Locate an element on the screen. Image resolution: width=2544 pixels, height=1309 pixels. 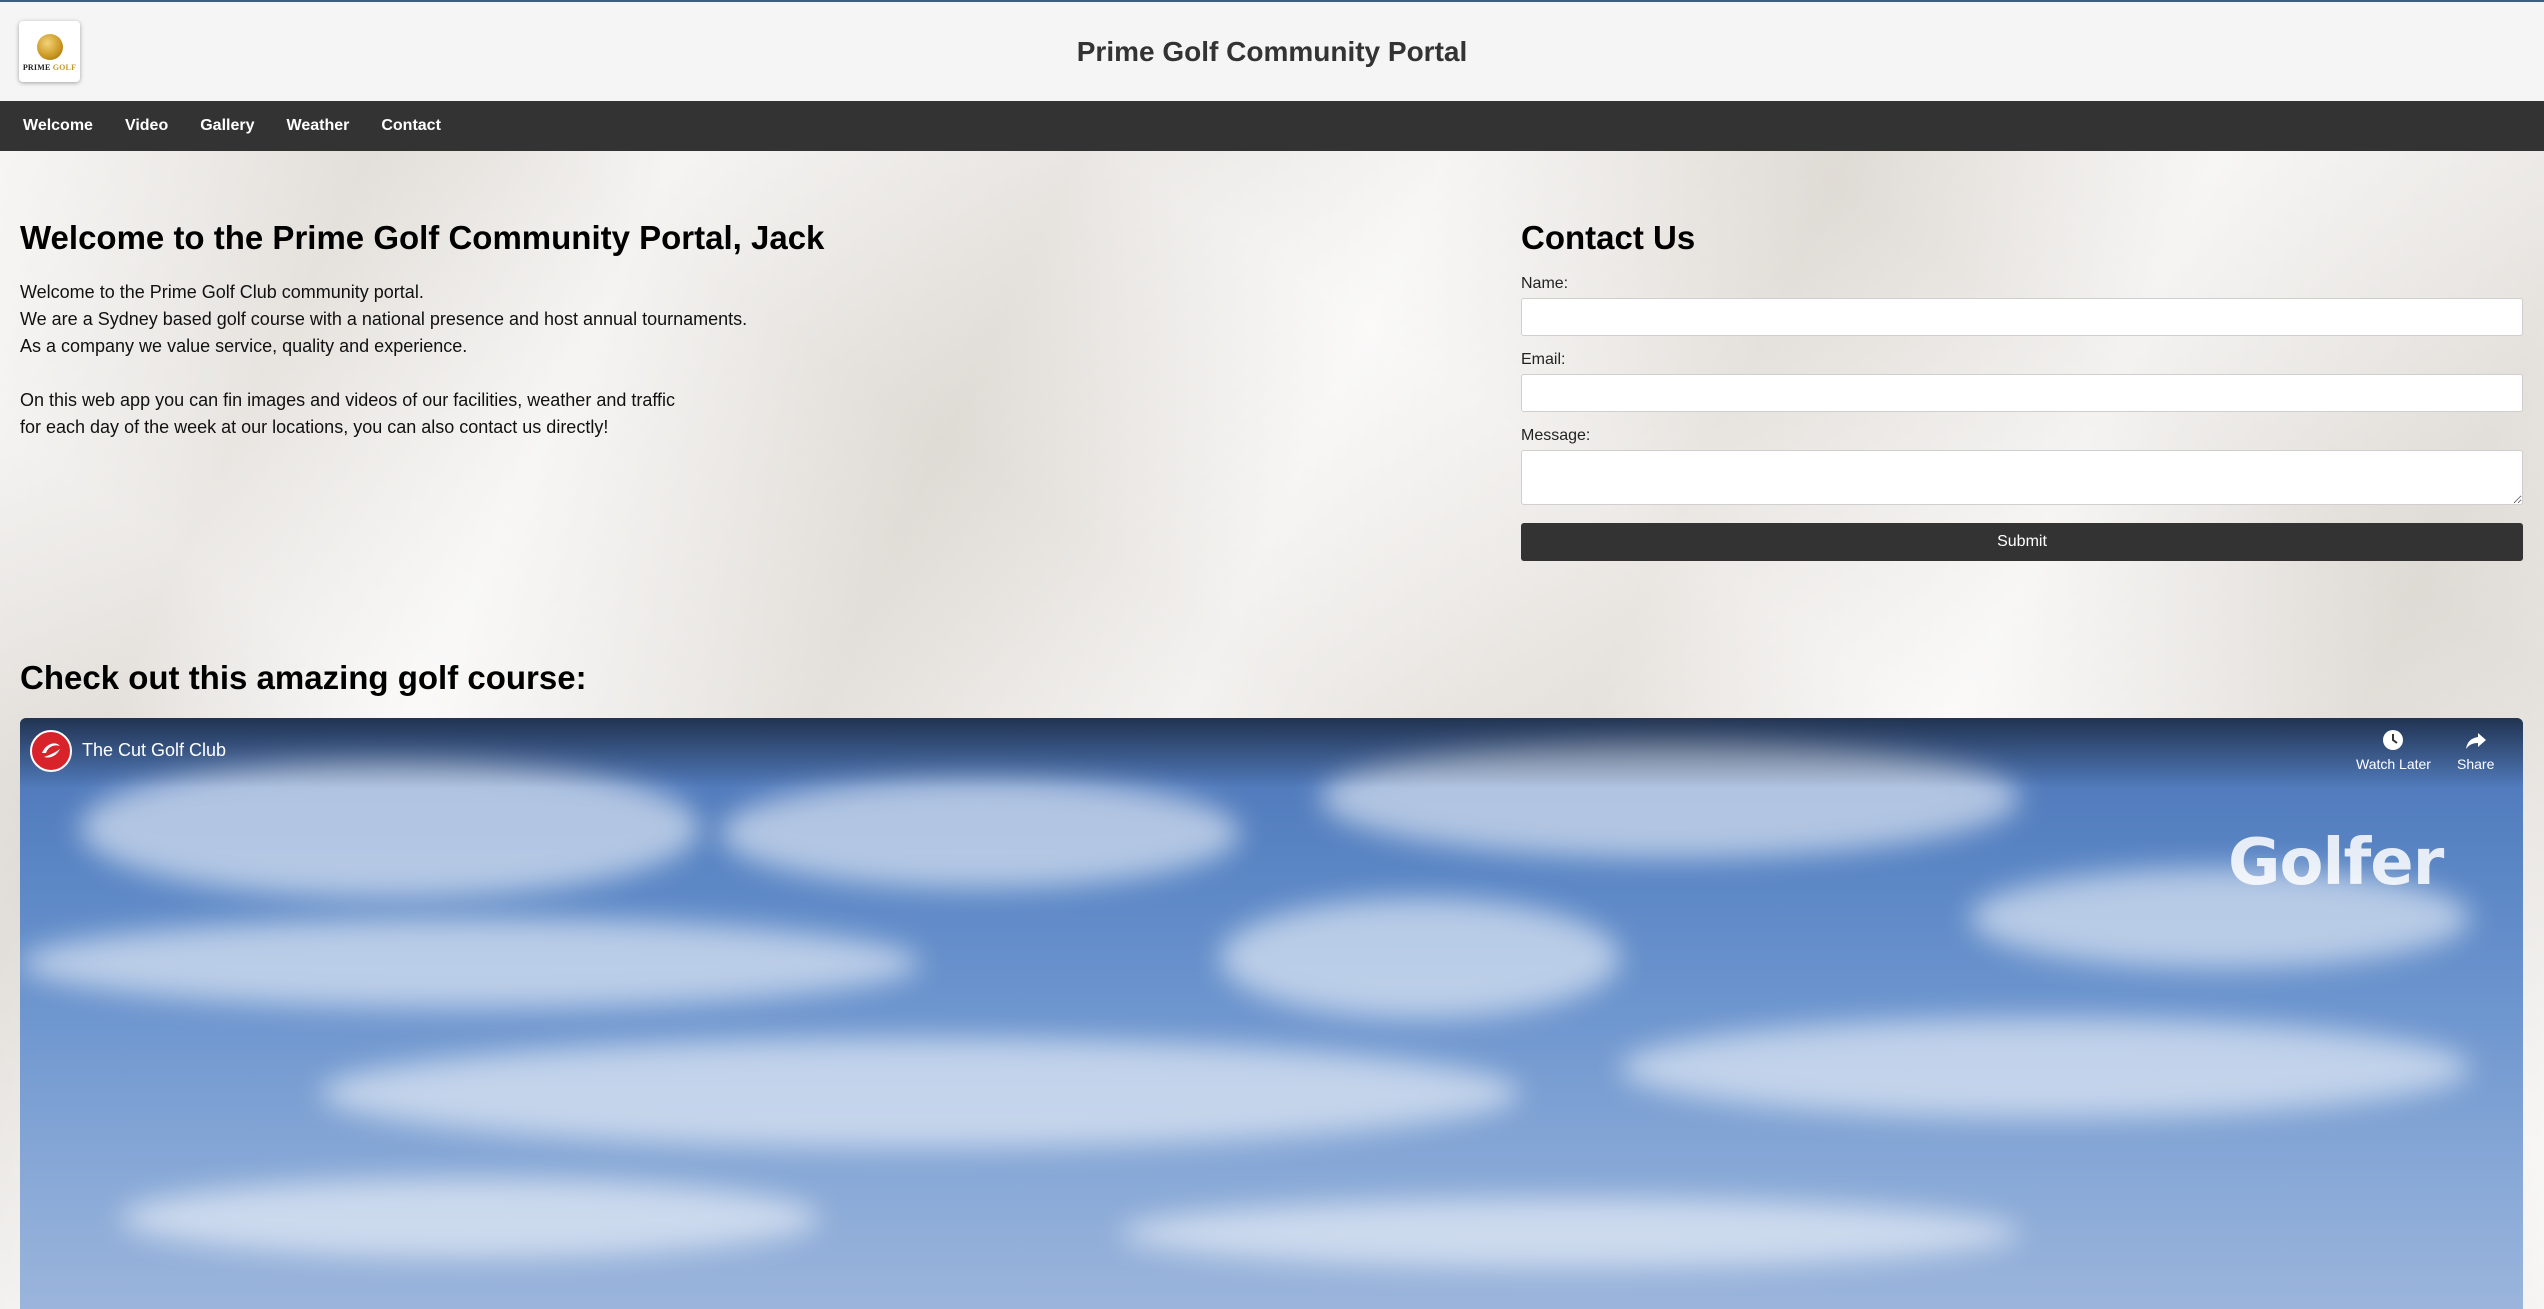
channel-avatar is located at coordinates (51, 751).